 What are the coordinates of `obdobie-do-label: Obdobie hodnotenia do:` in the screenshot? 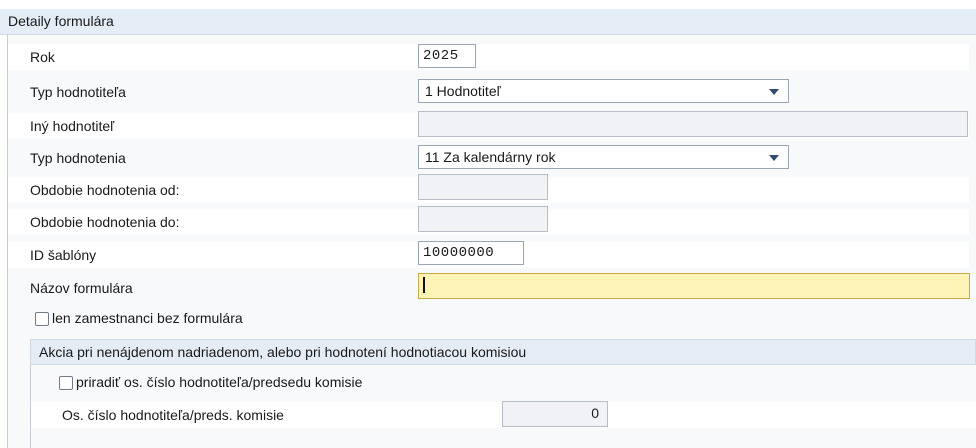 It's located at (105, 222).